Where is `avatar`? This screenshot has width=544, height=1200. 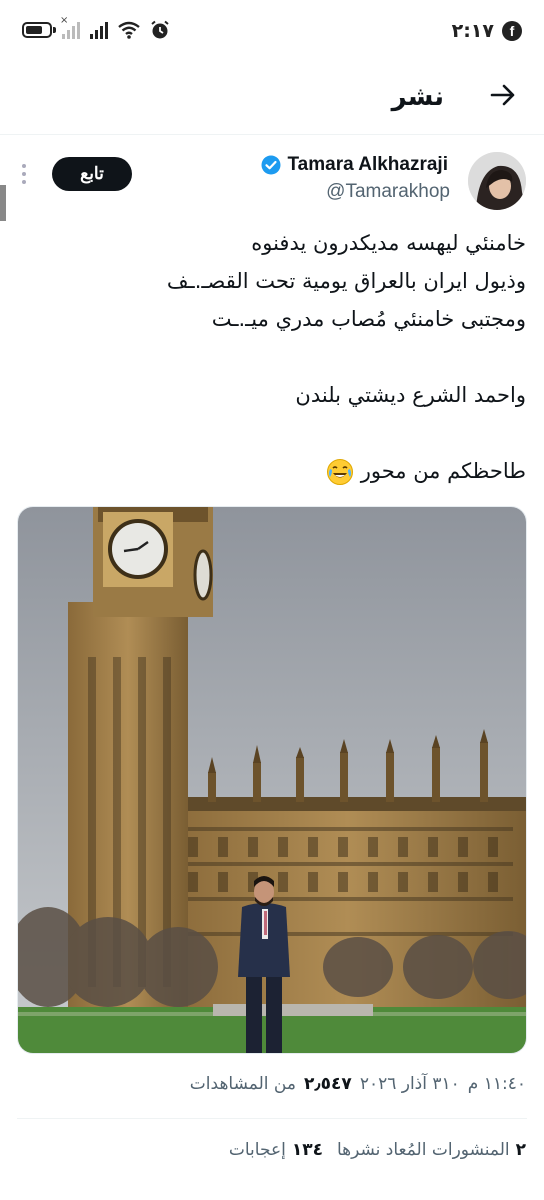 avatar is located at coordinates (497, 181).